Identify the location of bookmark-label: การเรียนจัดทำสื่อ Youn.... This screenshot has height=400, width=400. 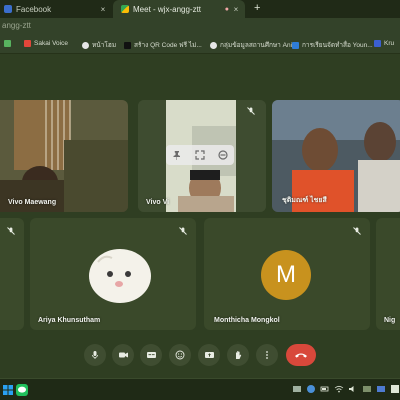
(337, 45).